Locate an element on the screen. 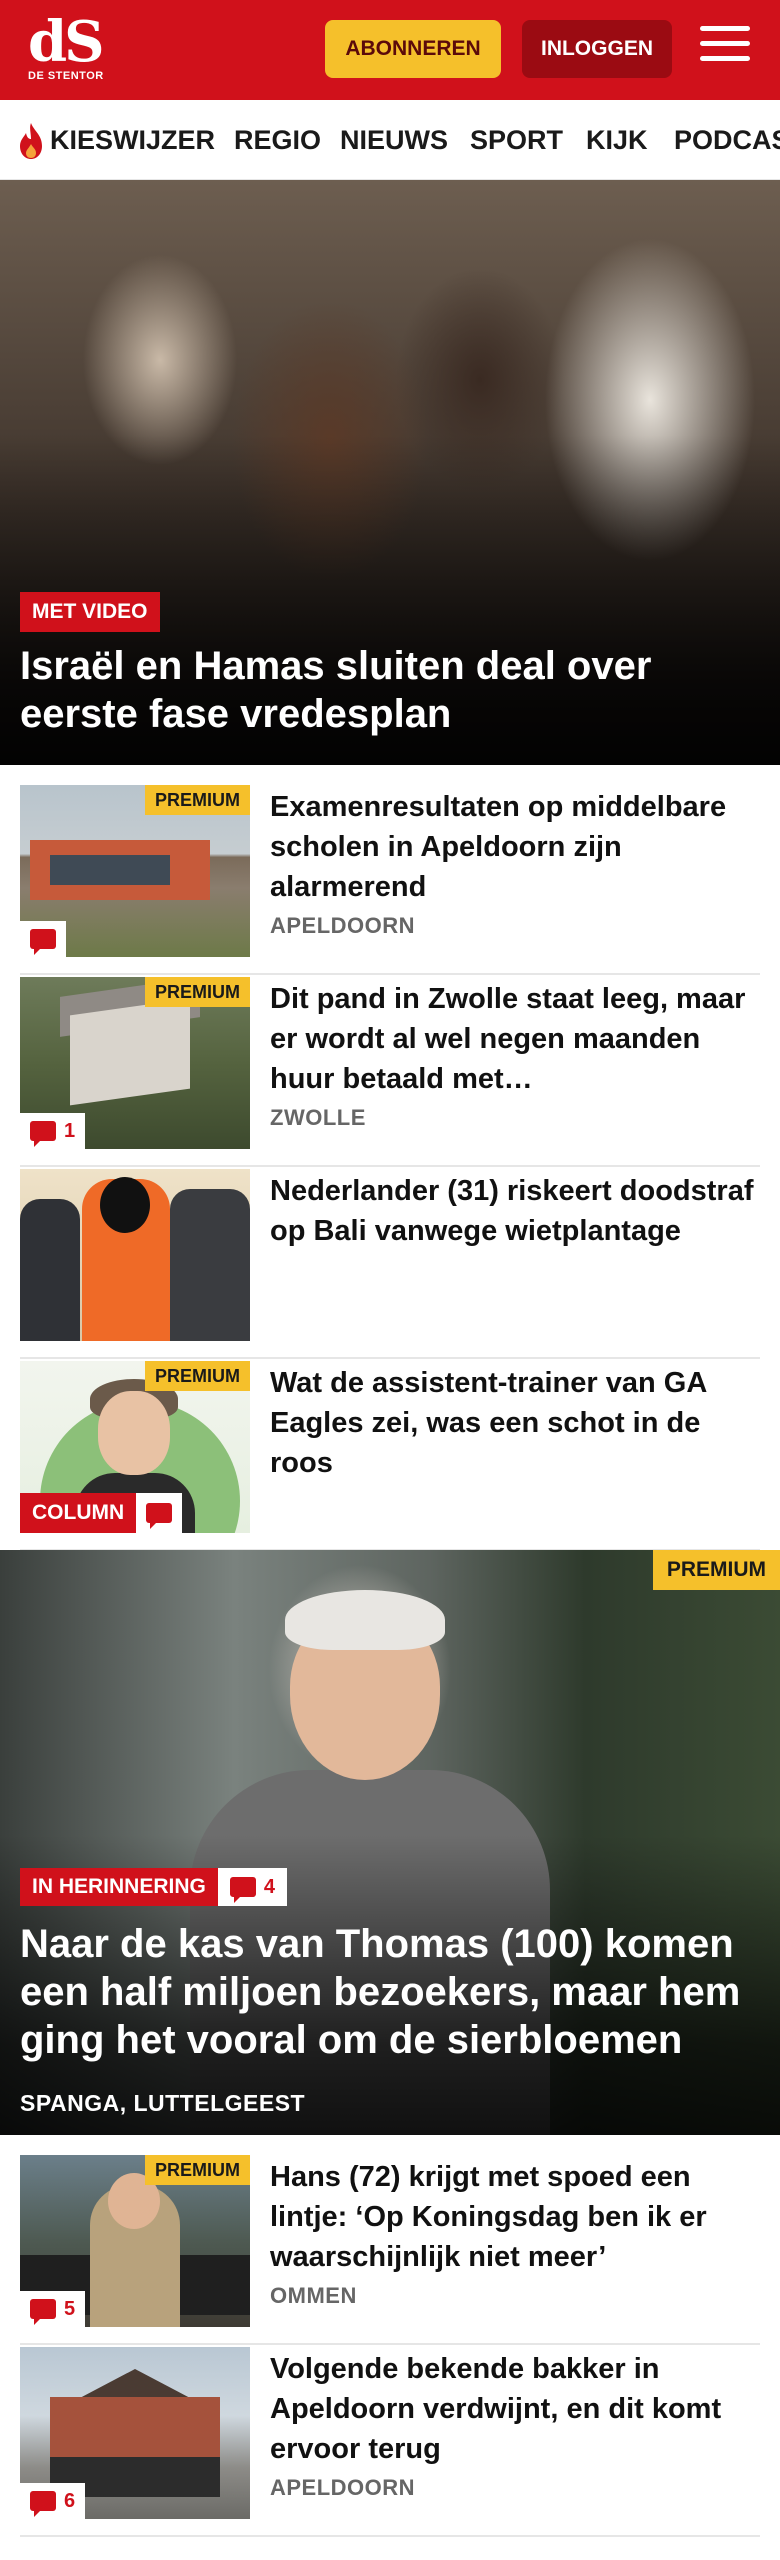  comment-count: 6 is located at coordinates (53, 2501).